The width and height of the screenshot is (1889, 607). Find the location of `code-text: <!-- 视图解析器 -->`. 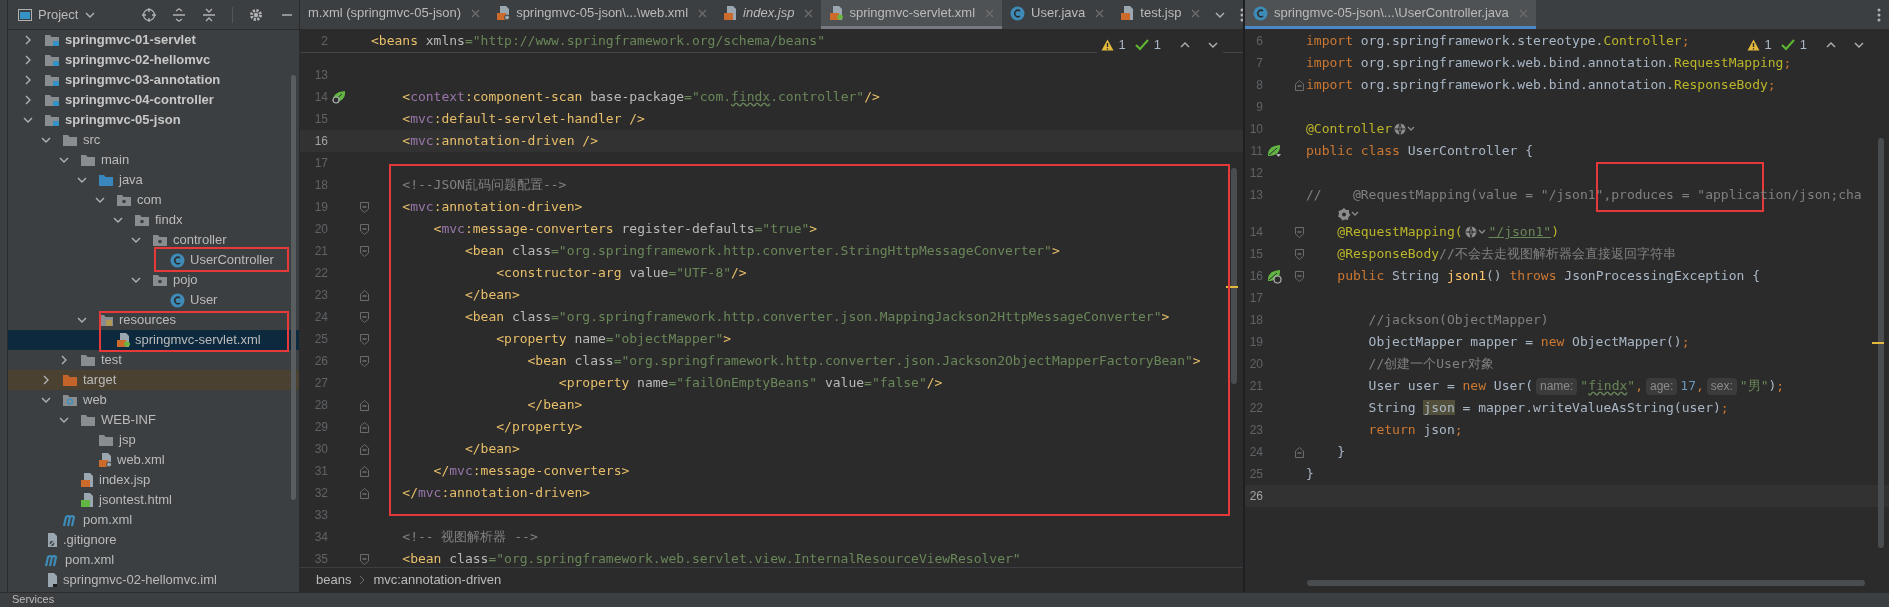

code-text: <!-- 视图解析器 --> is located at coordinates (469, 537).